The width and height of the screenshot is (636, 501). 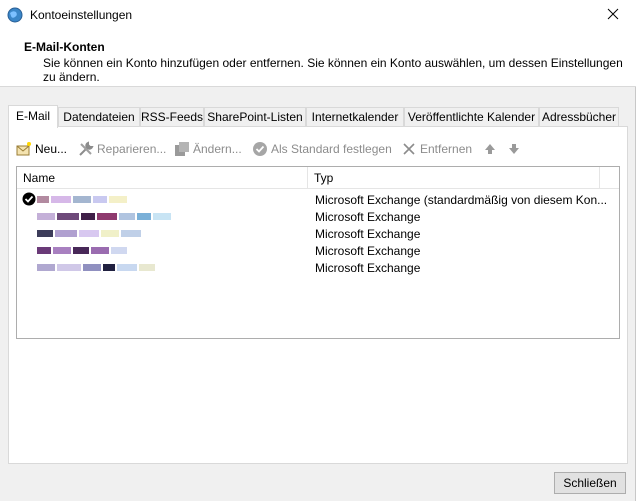 What do you see at coordinates (29, 199) in the screenshot?
I see `checkmark-icon` at bounding box center [29, 199].